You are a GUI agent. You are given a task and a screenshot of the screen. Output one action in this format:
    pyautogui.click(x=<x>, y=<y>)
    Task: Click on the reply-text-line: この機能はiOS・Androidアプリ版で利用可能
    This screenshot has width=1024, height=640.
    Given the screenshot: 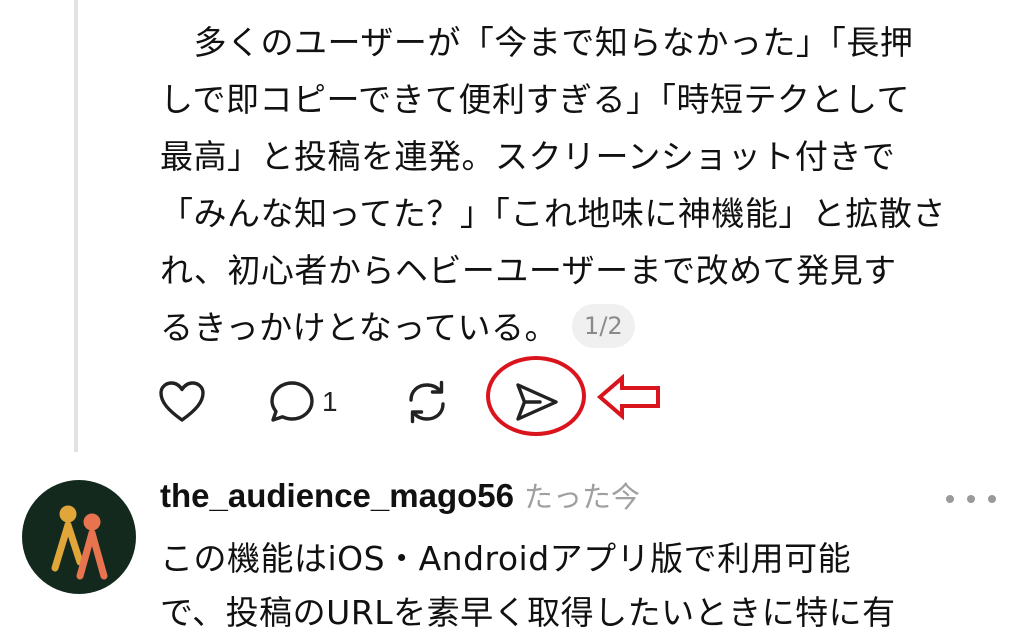 What is the action you would take?
    pyautogui.click(x=506, y=558)
    